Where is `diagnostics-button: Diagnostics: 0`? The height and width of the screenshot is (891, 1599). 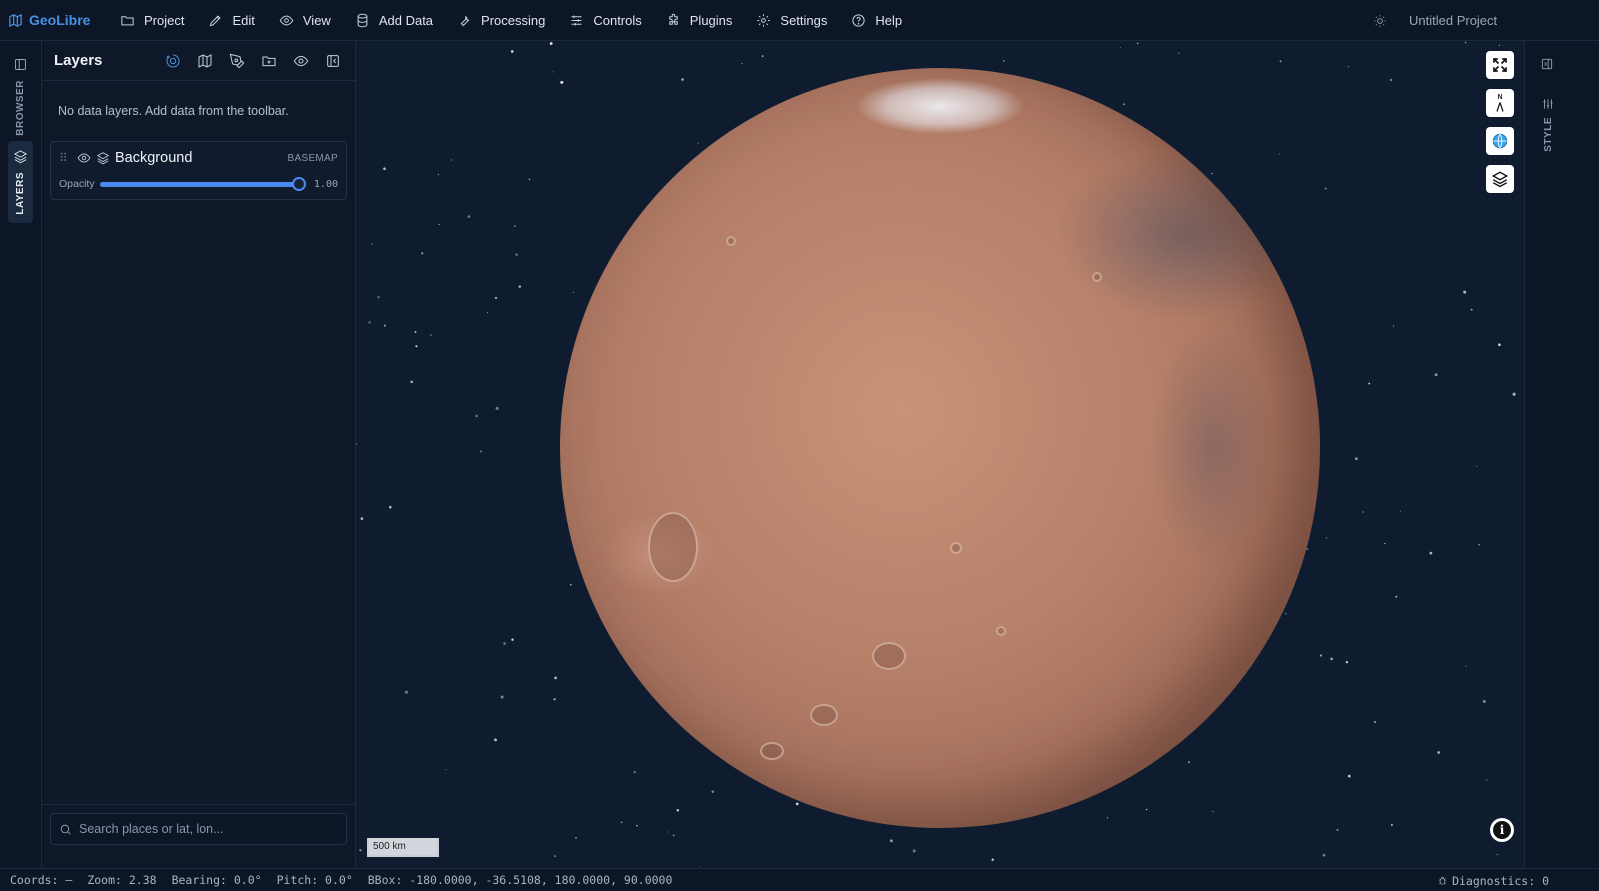 diagnostics-button: Diagnostics: 0 is located at coordinates (1493, 880).